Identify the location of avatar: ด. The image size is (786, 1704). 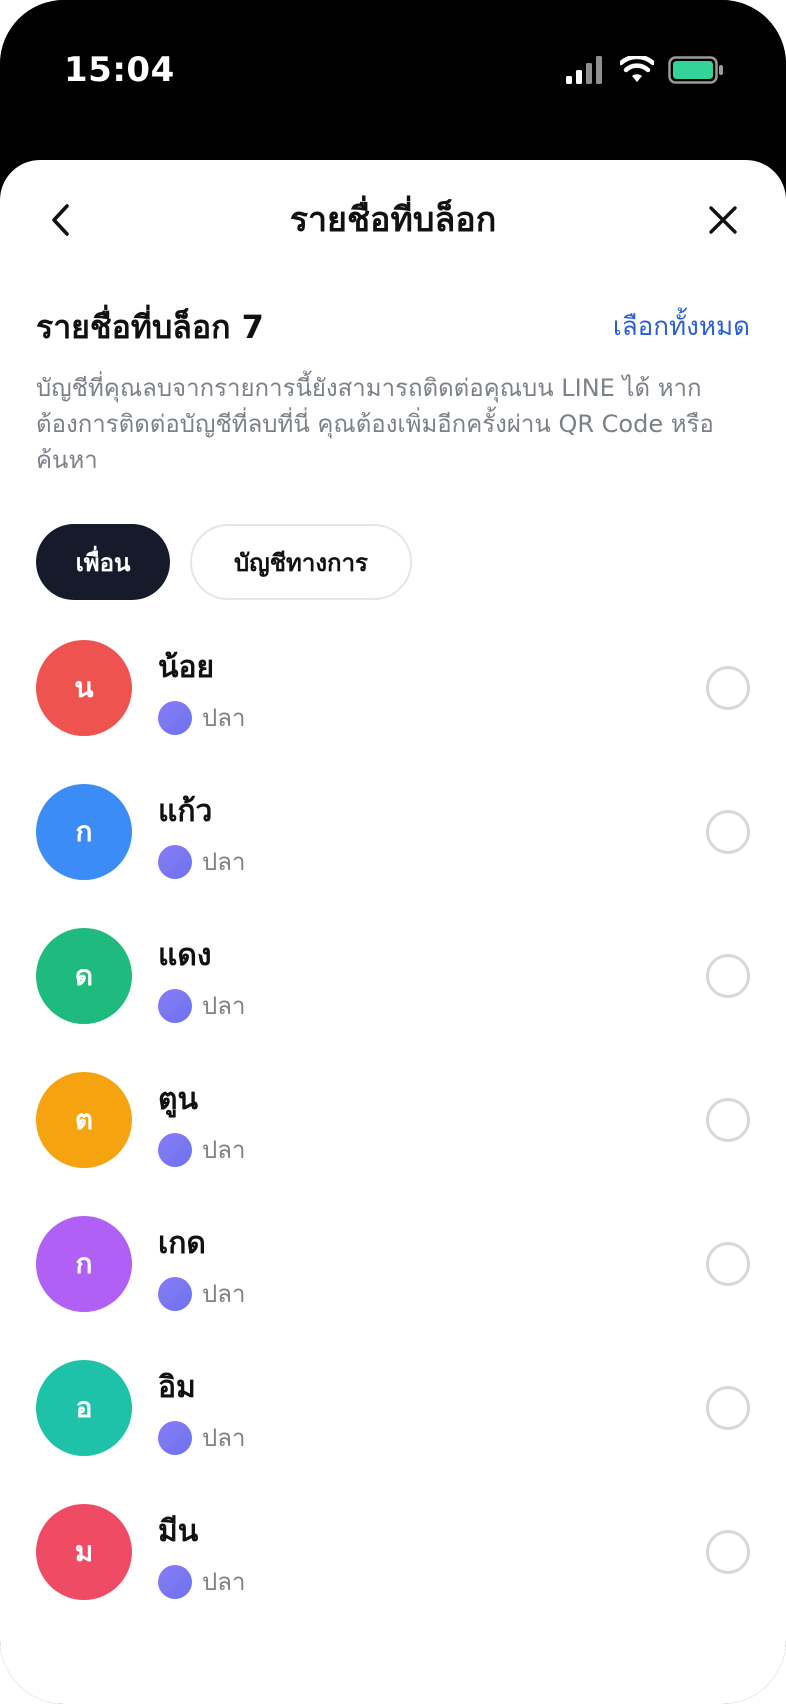
(84, 976).